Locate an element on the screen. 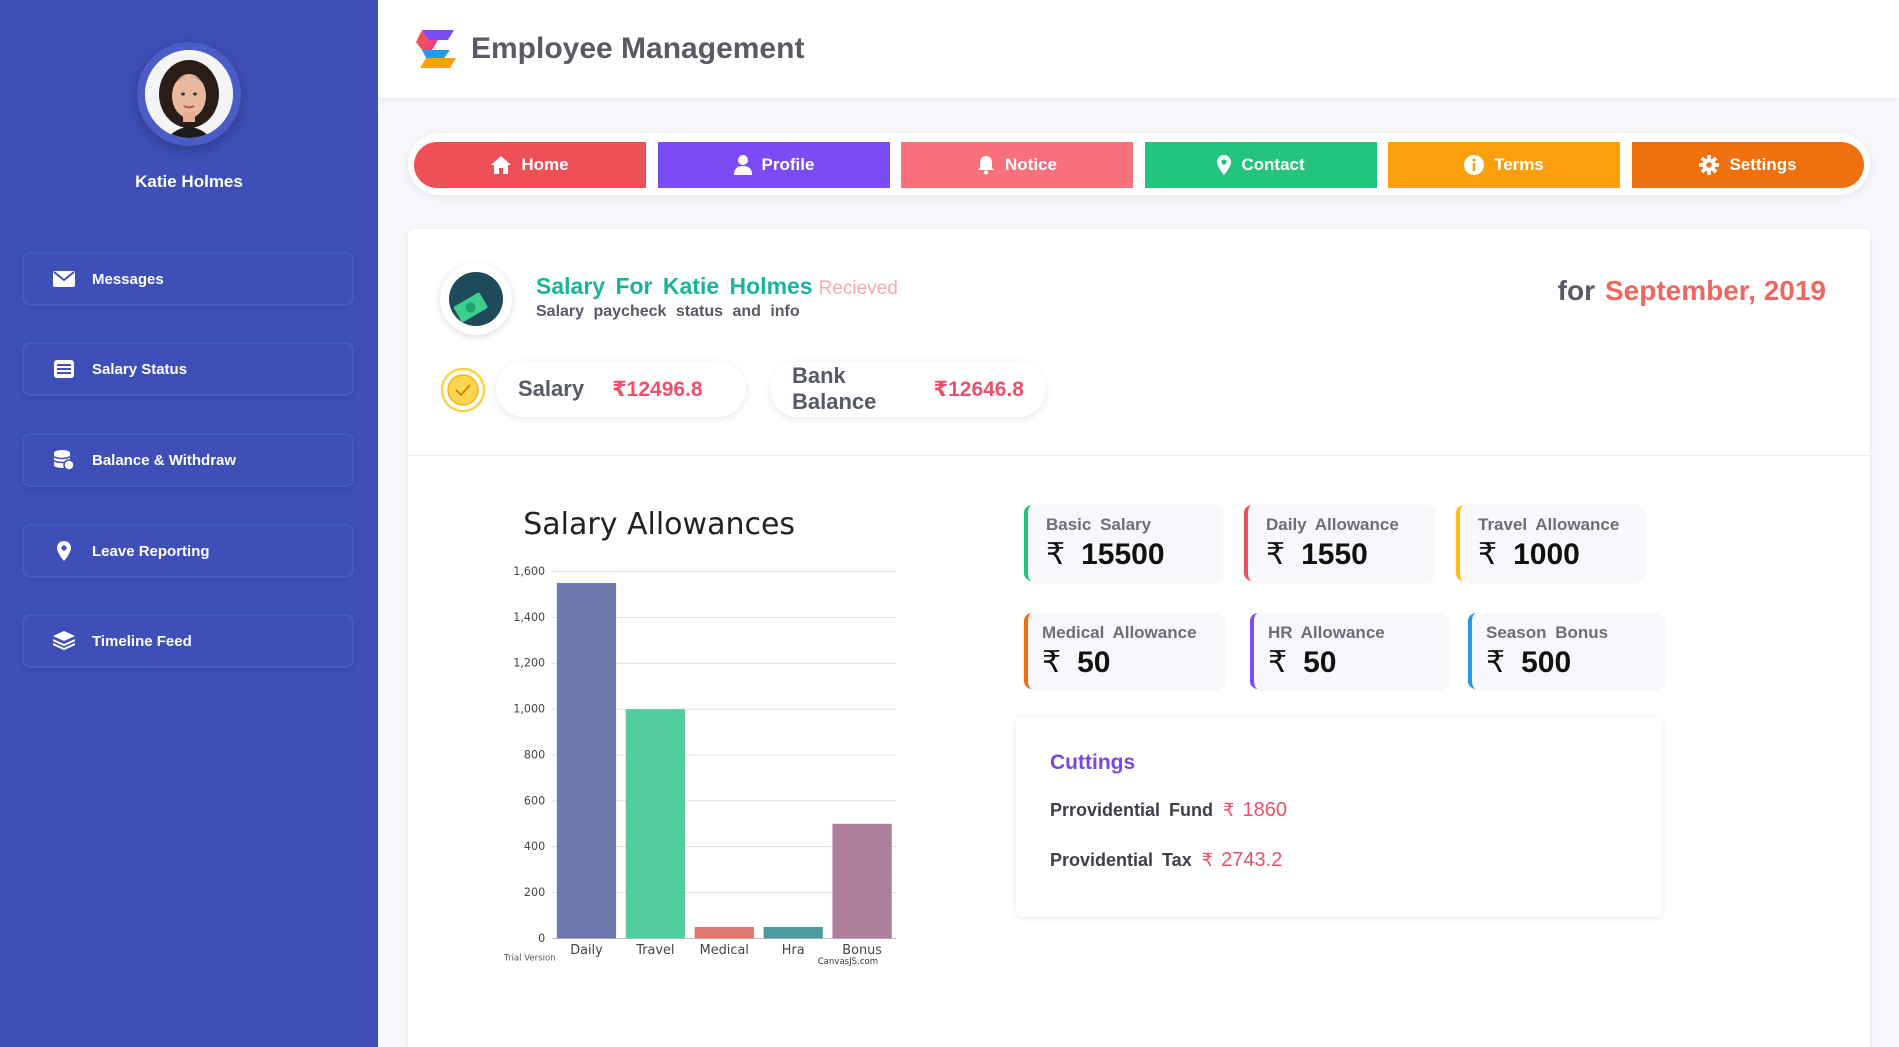  y-tick-label: 1,600 is located at coordinates (529, 571).